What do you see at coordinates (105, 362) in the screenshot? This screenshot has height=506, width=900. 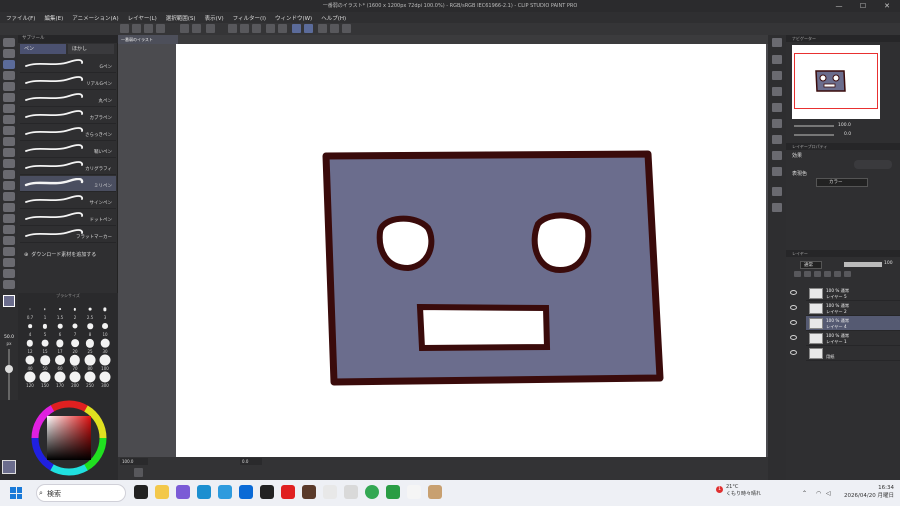 I see `brush-size-cell: 100` at bounding box center [105, 362].